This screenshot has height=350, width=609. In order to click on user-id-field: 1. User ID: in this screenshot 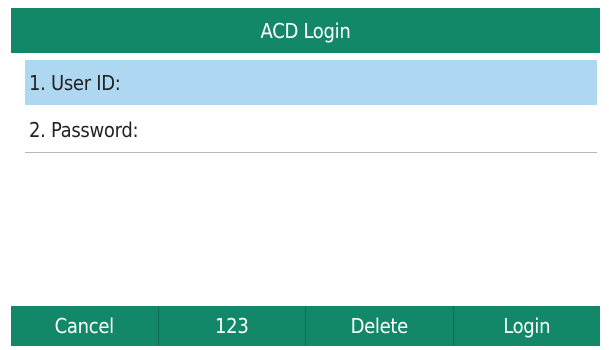, I will do `click(311, 82)`.